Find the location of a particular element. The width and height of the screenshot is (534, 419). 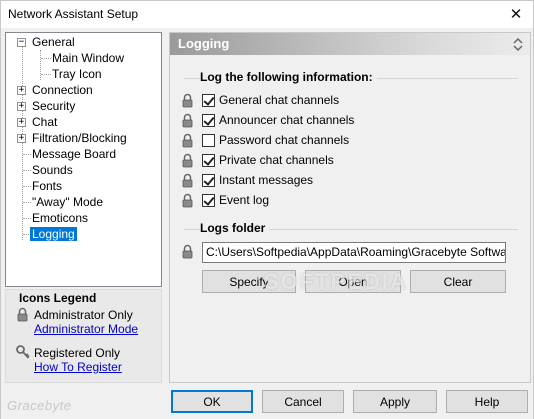

announcer-chat-label: Announcer chat channels is located at coordinates (287, 120).